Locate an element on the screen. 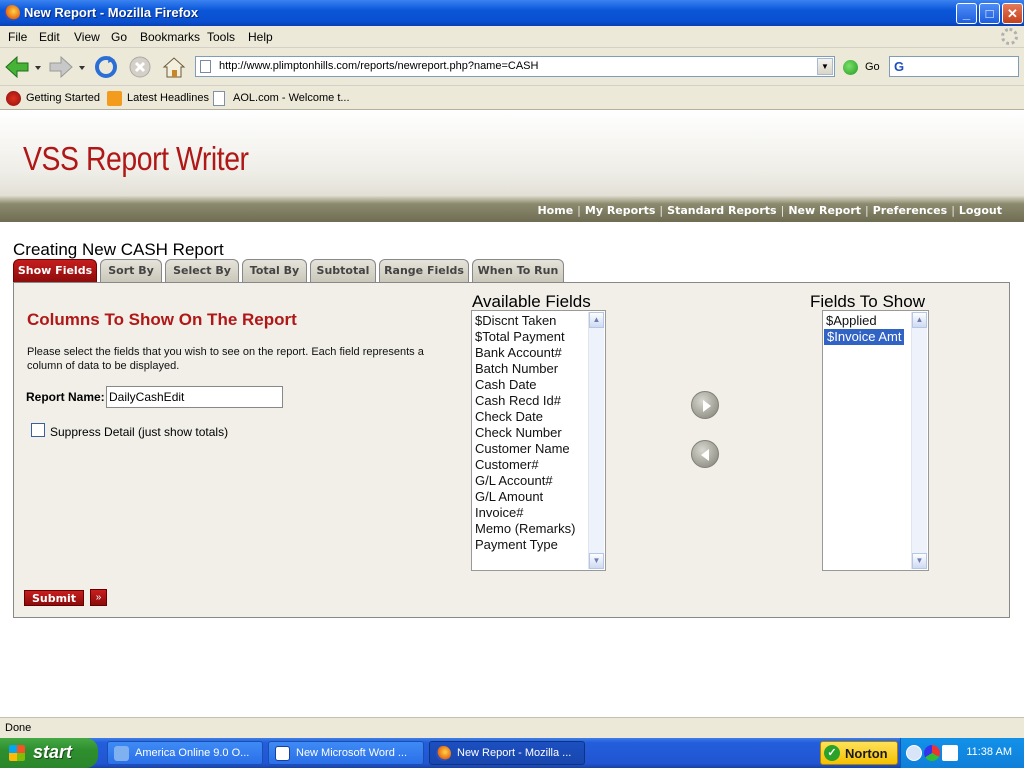  list-item: Bank Account# is located at coordinates (518, 353).